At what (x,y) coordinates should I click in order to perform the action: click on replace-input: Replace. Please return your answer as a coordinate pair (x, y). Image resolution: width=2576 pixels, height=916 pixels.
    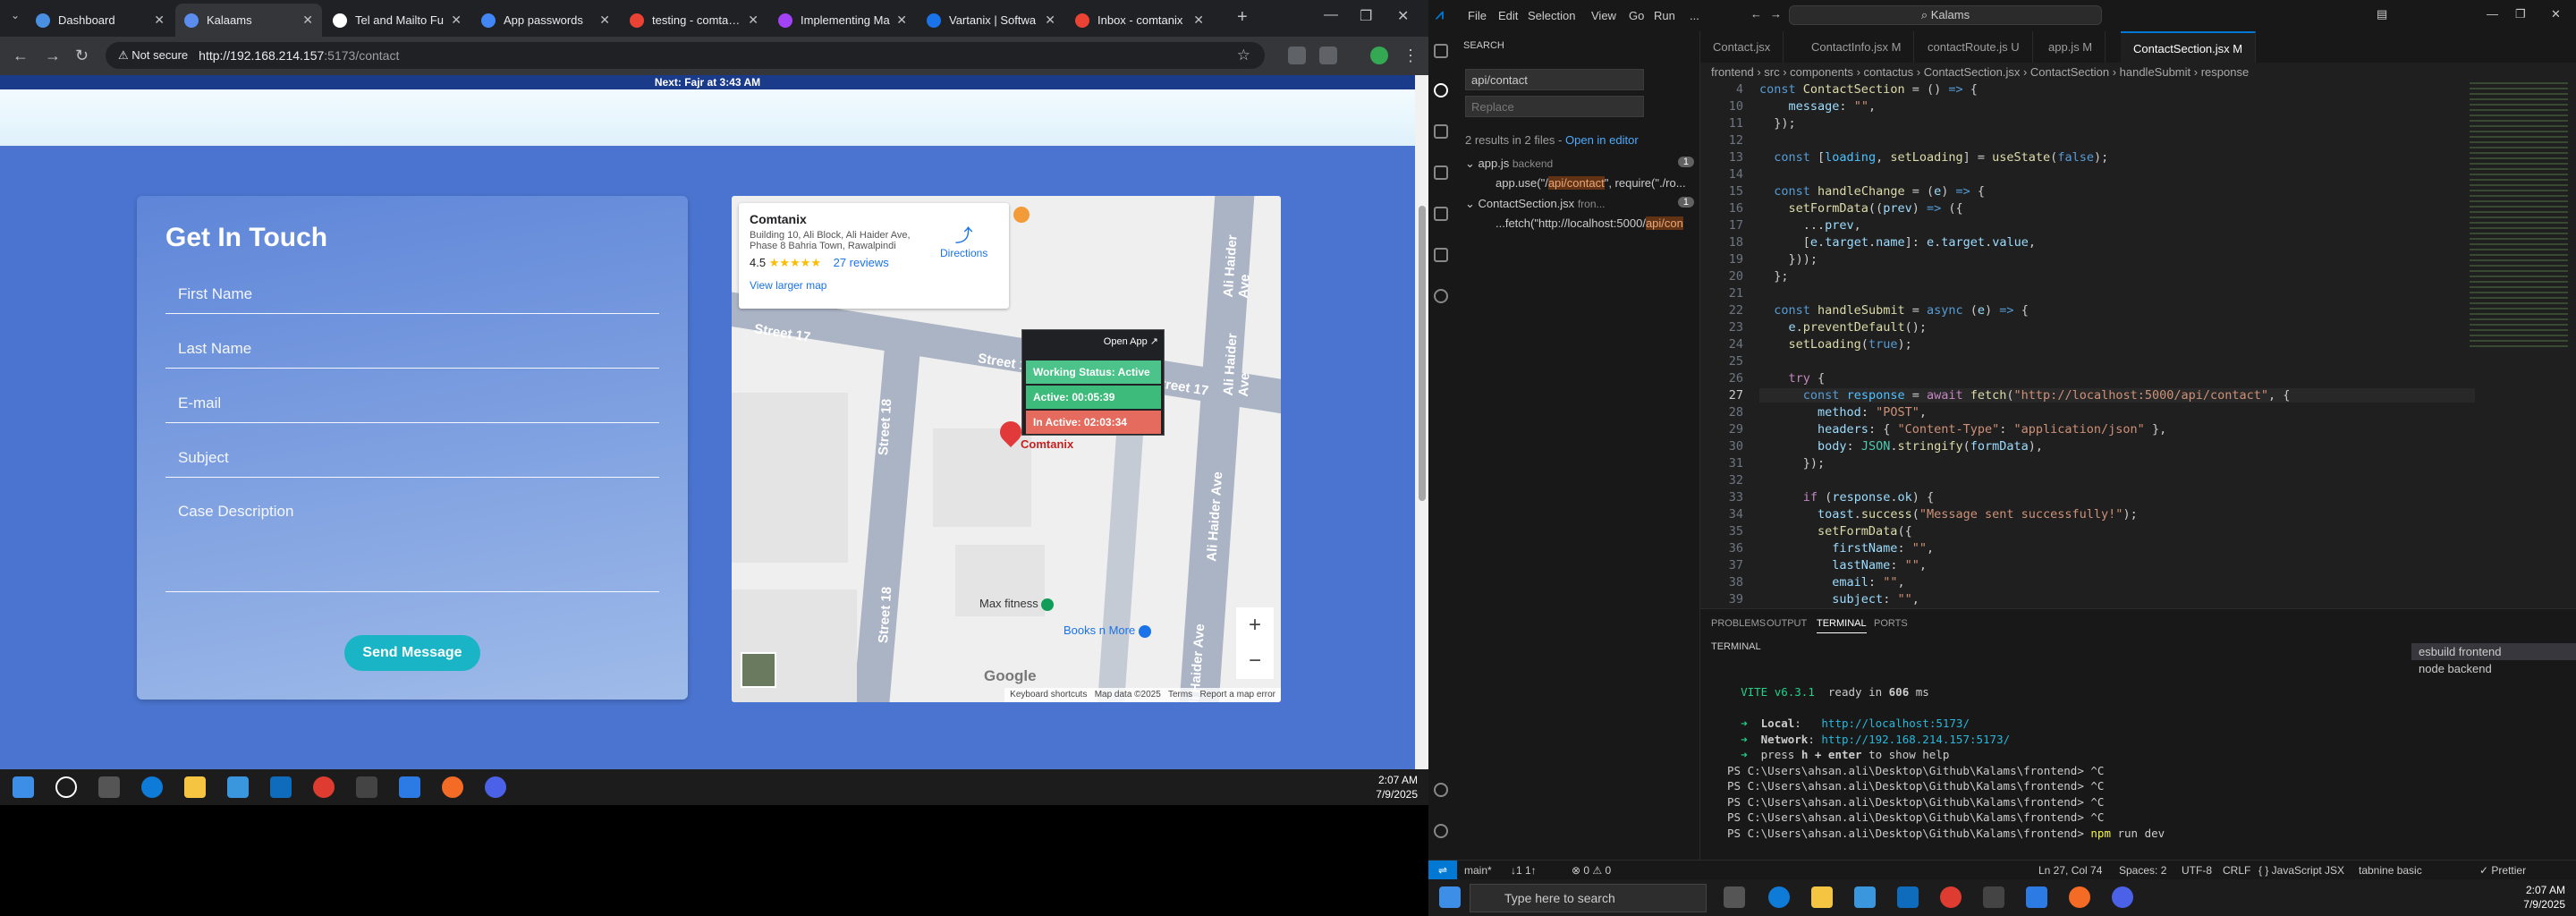
    Looking at the image, I should click on (1554, 106).